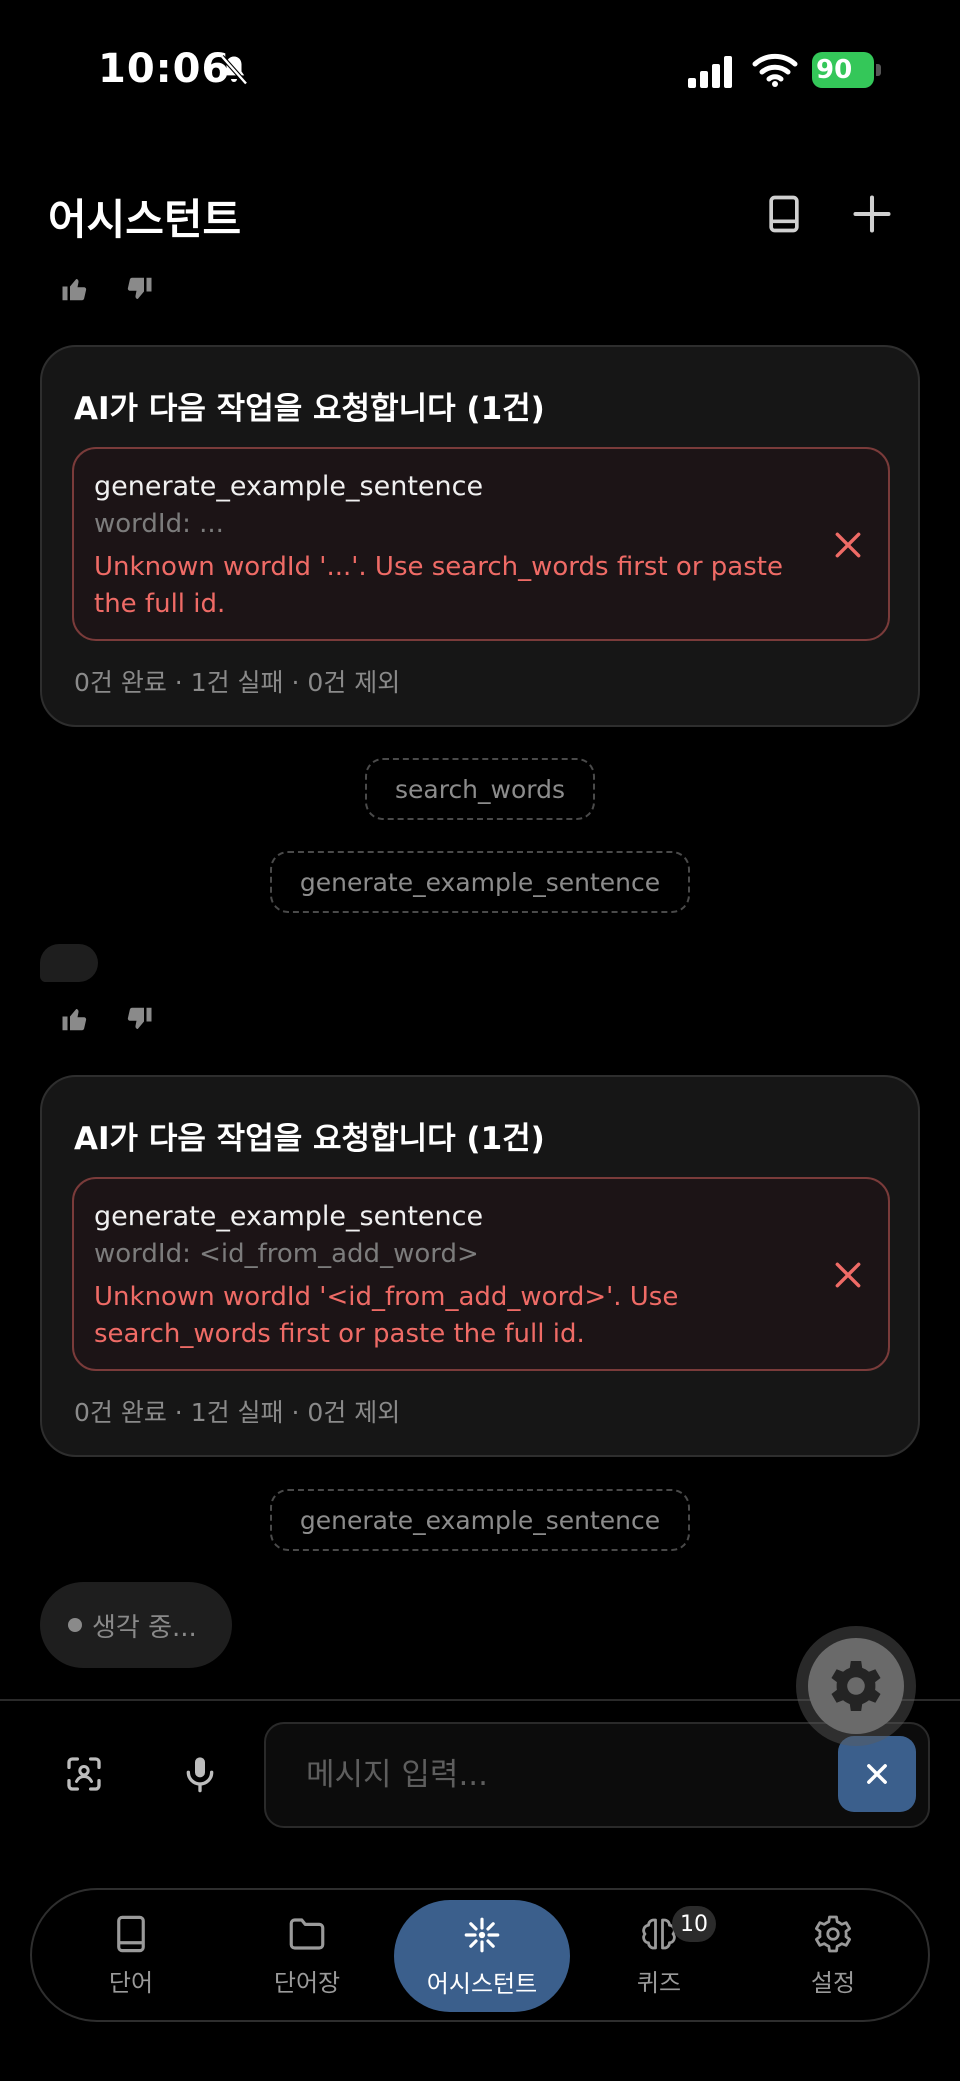  Describe the element at coordinates (480, 789) in the screenshot. I see `tool-chip-search-words: search_words` at that location.